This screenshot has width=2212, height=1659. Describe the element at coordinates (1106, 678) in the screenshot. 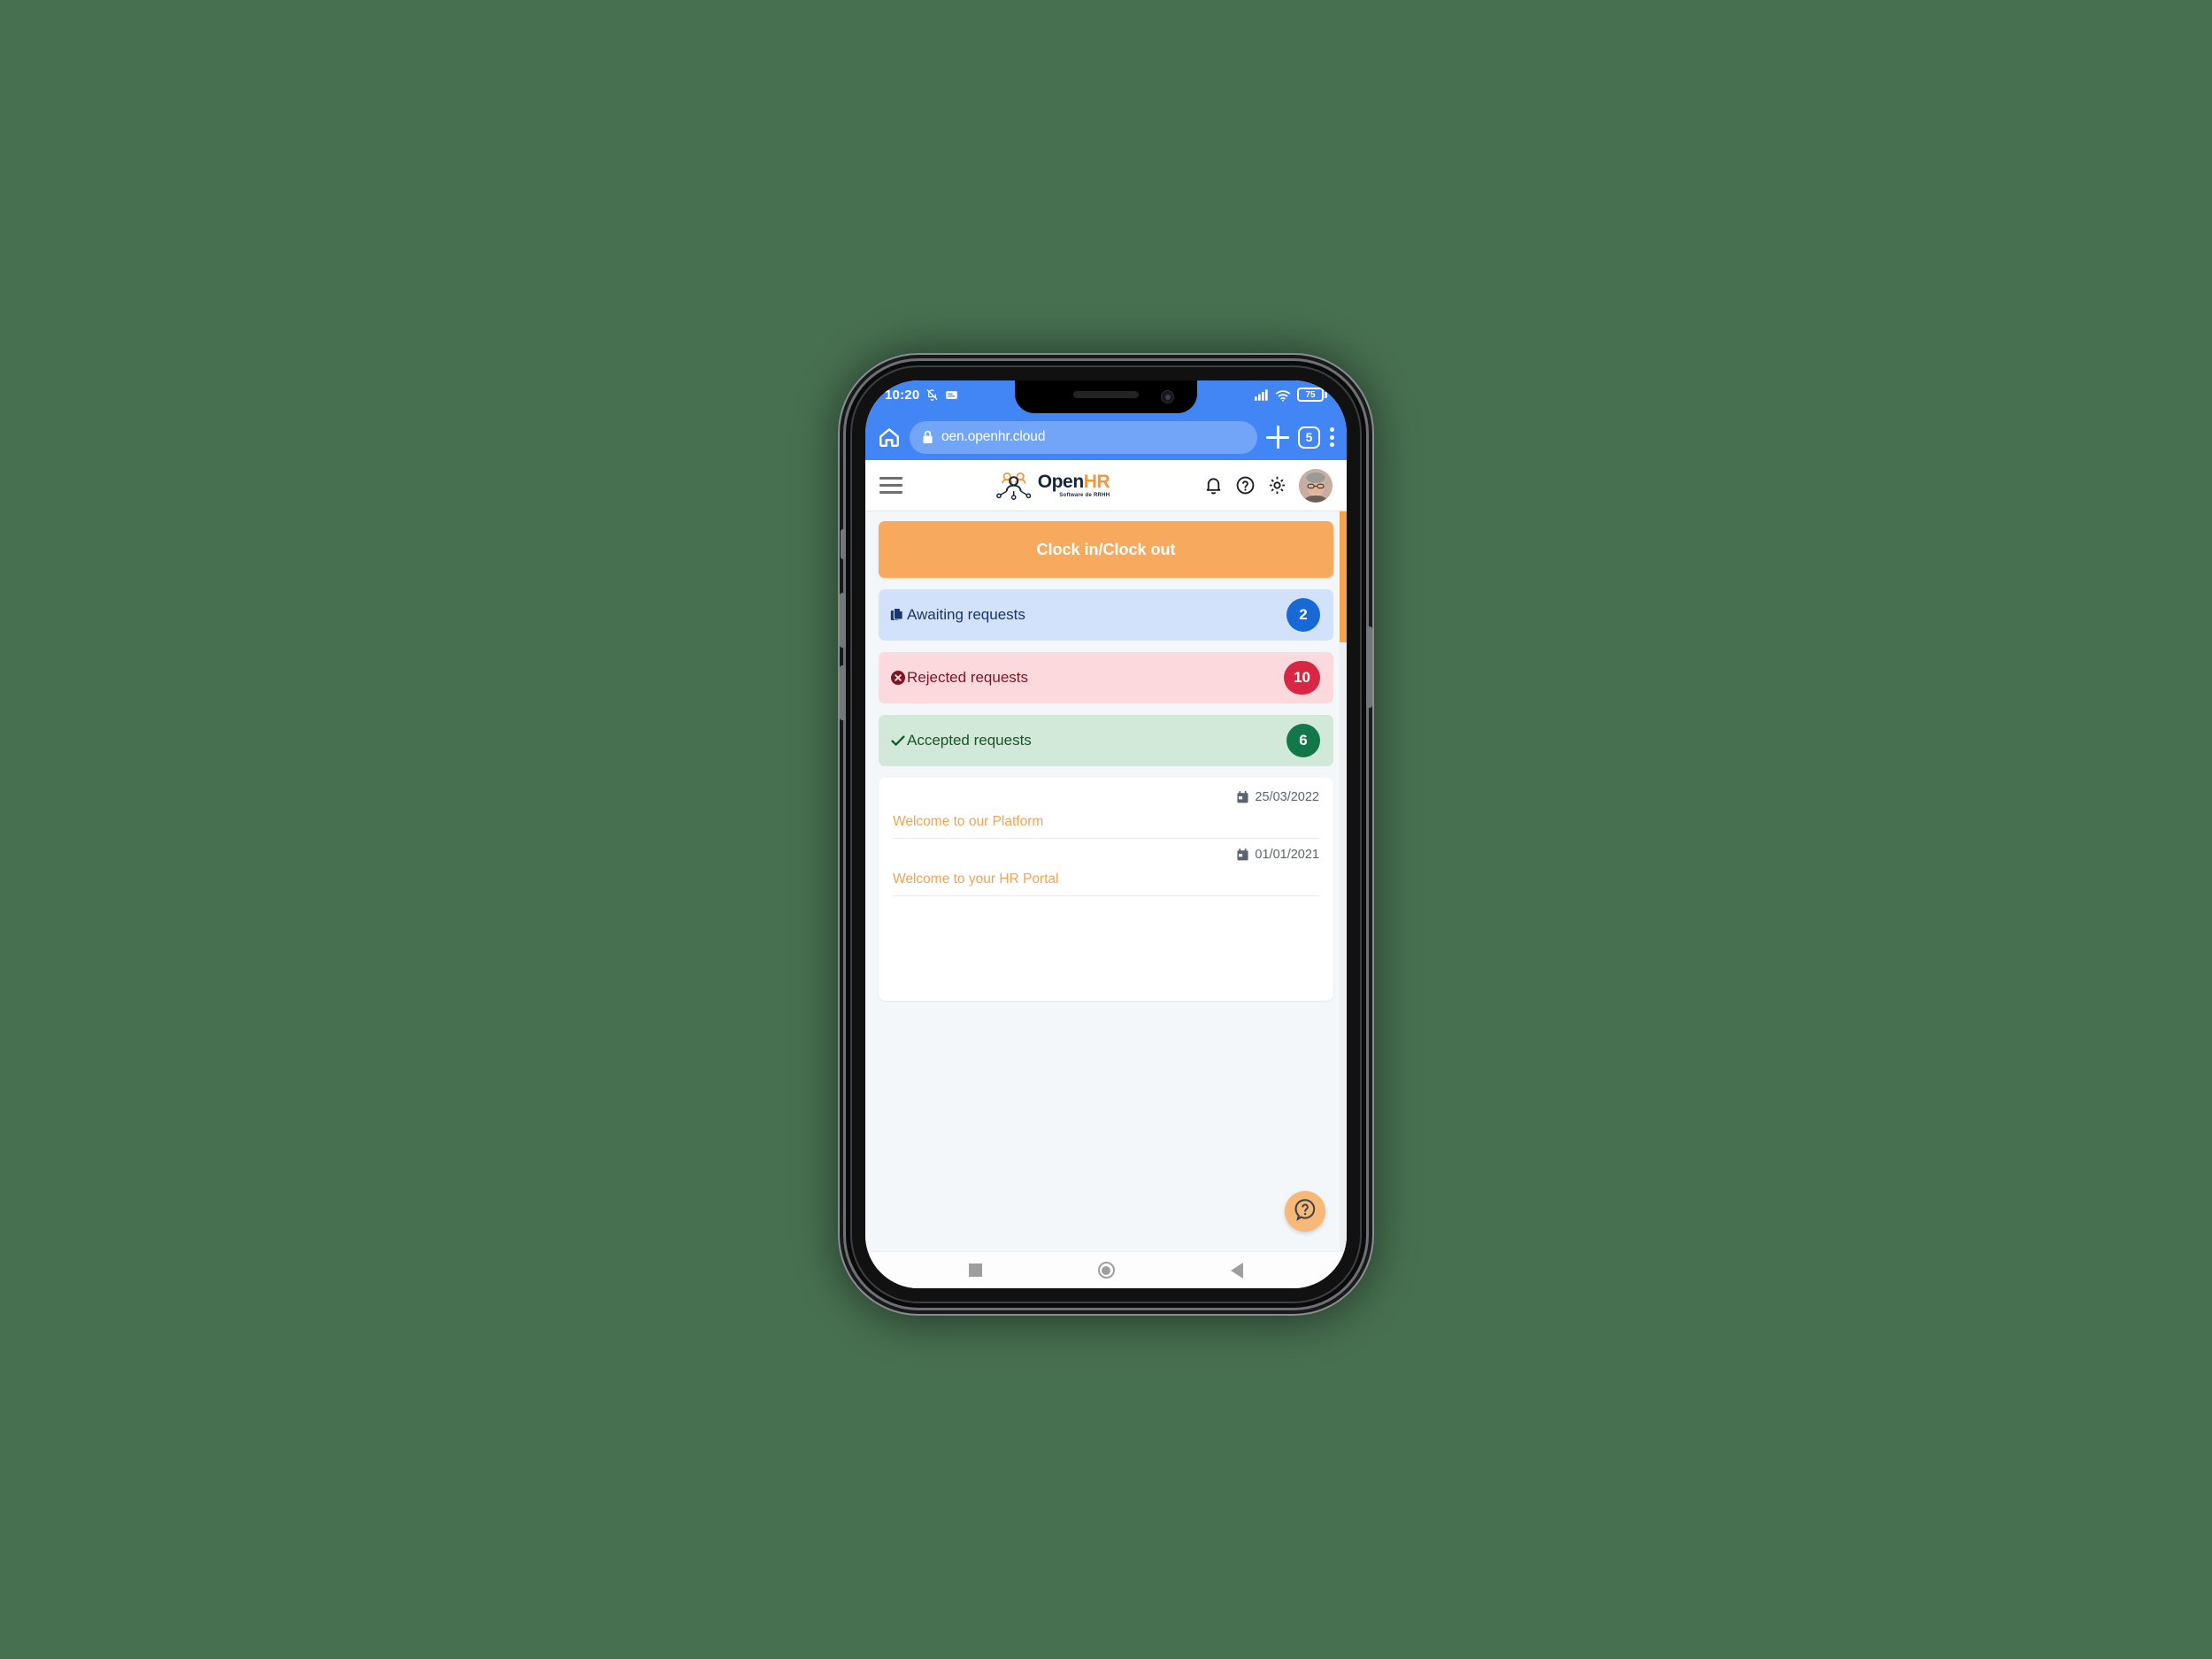

I see `rejected-requests-card: Rejected requests 10` at that location.